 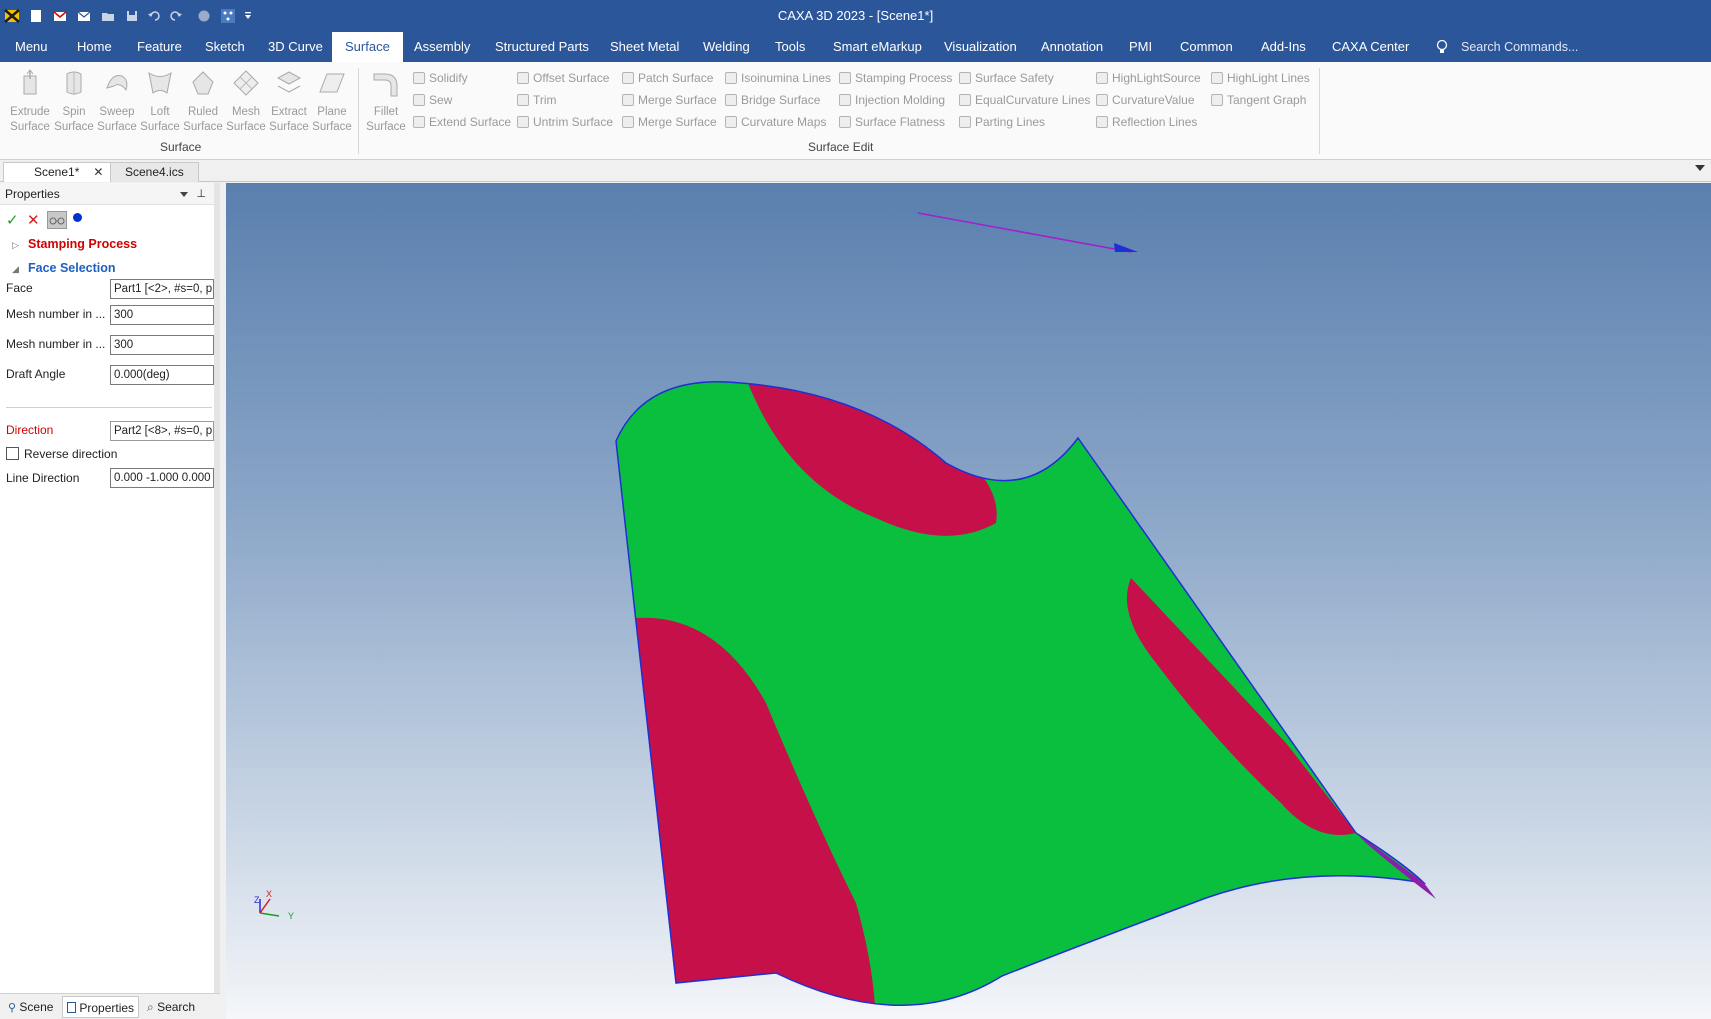 What do you see at coordinates (74, 244) in the screenshot?
I see `section-stamping-process: ▷ Stamping Process` at bounding box center [74, 244].